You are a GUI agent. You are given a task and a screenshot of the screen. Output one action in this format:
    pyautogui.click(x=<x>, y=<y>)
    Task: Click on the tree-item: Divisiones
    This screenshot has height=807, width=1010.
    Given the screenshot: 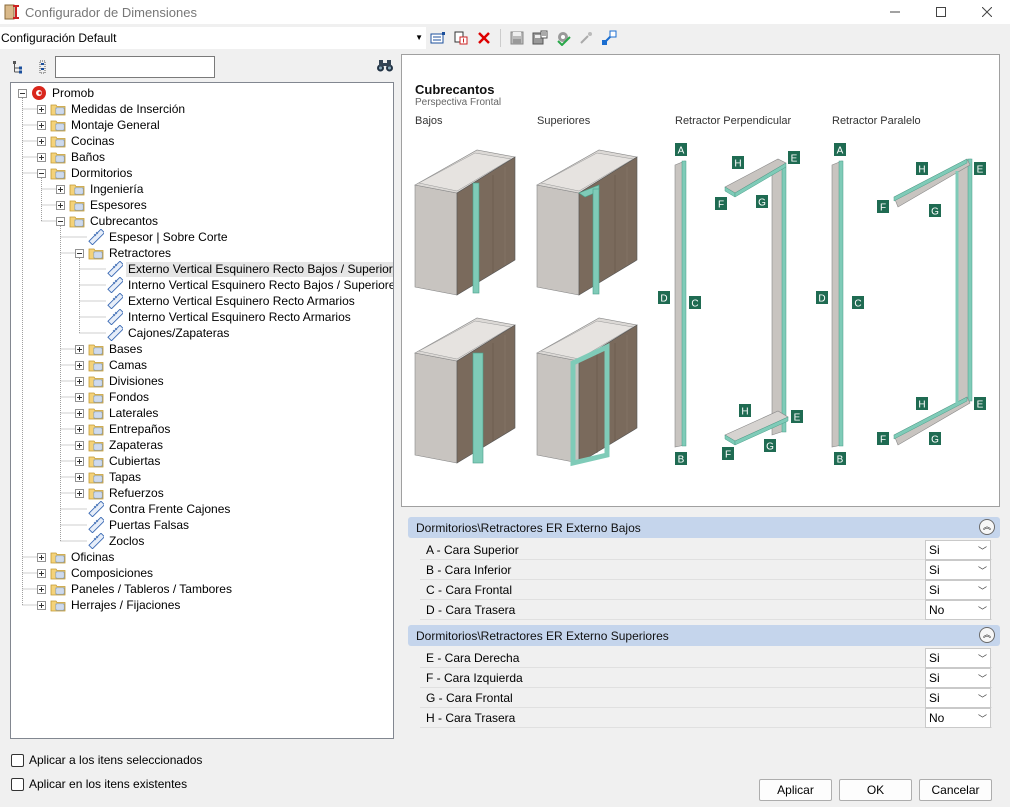 What is the action you would take?
    pyautogui.click(x=120, y=381)
    